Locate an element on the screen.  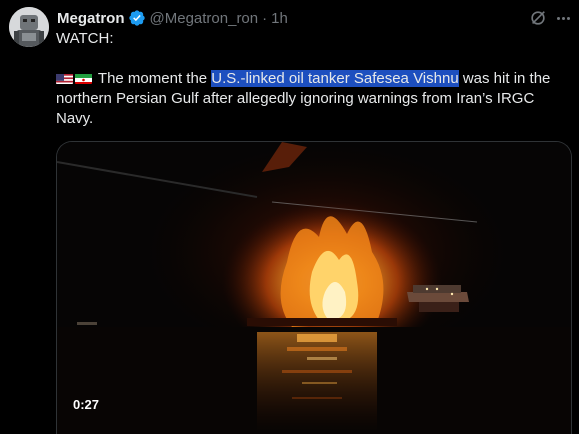
us-flag-icon is located at coordinates (64, 78).